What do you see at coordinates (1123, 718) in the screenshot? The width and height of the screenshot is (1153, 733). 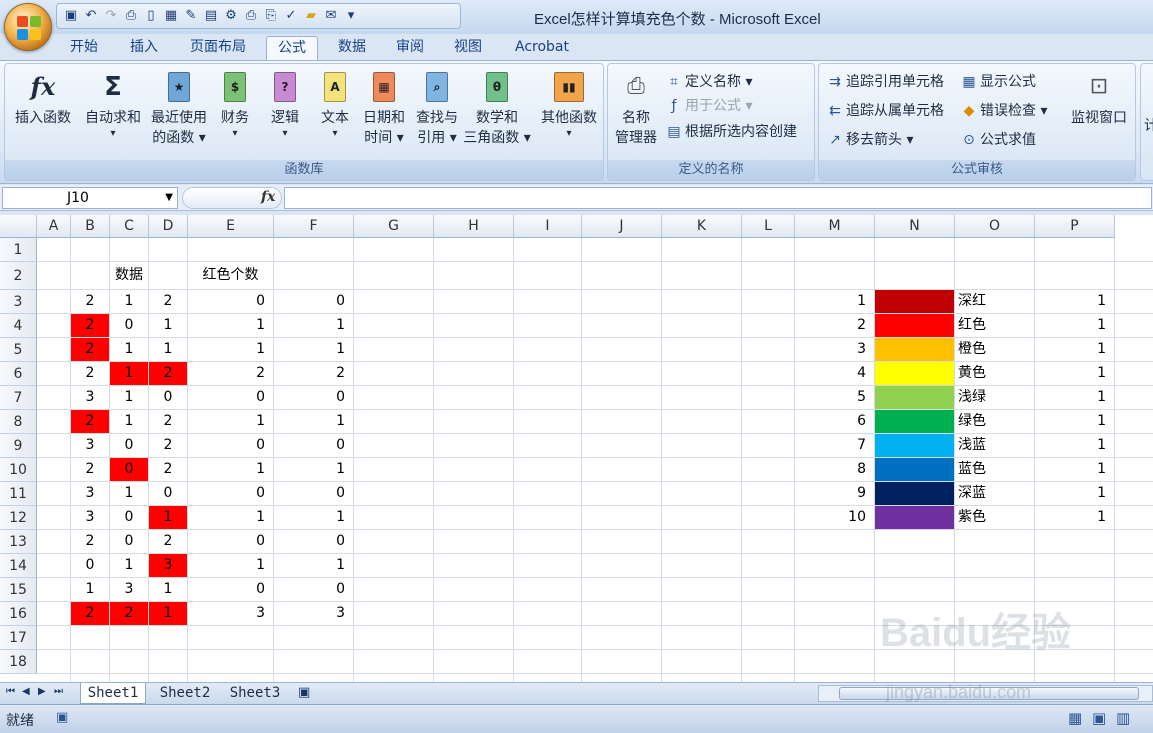 I see `page-break-view-icon: ▥` at bounding box center [1123, 718].